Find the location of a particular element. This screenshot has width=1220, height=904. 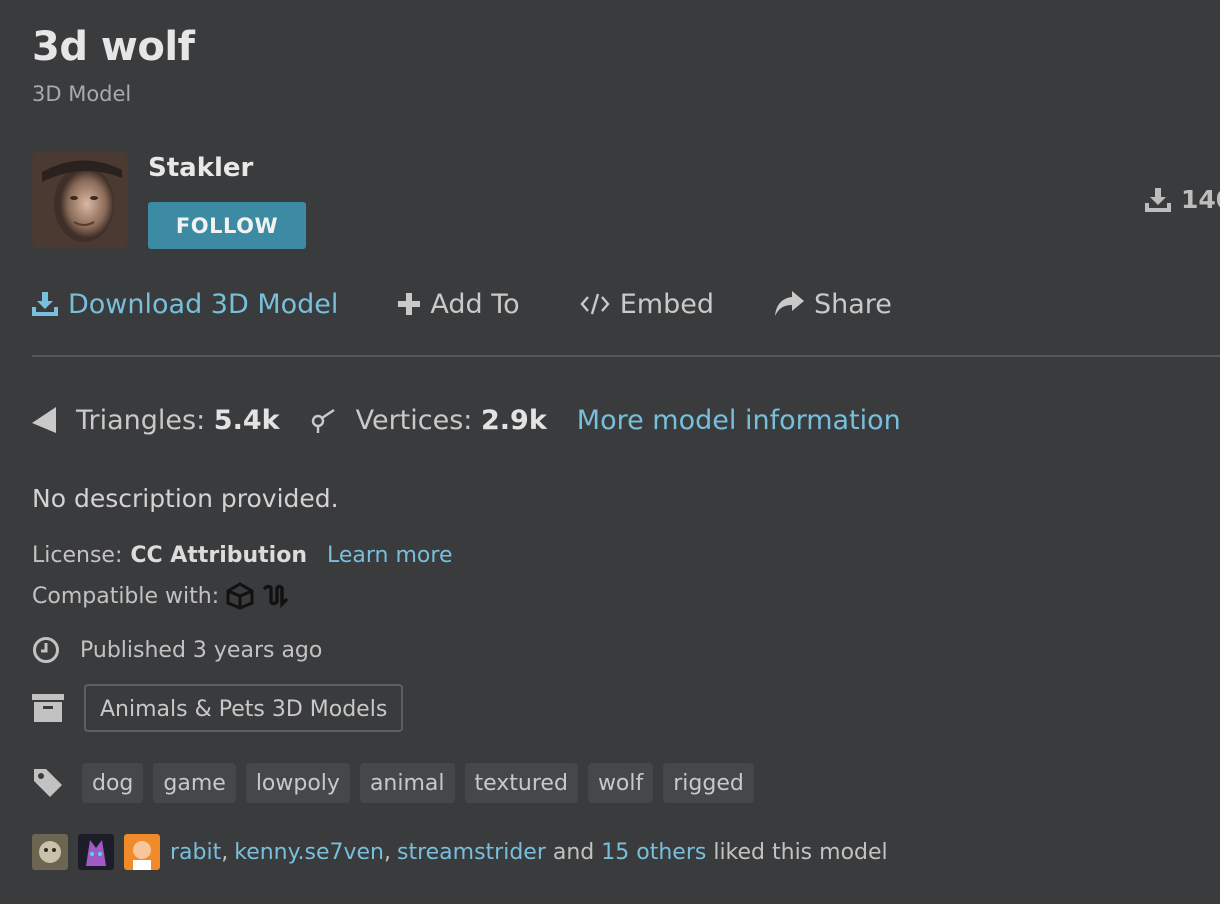

share-icon is located at coordinates (789, 303).